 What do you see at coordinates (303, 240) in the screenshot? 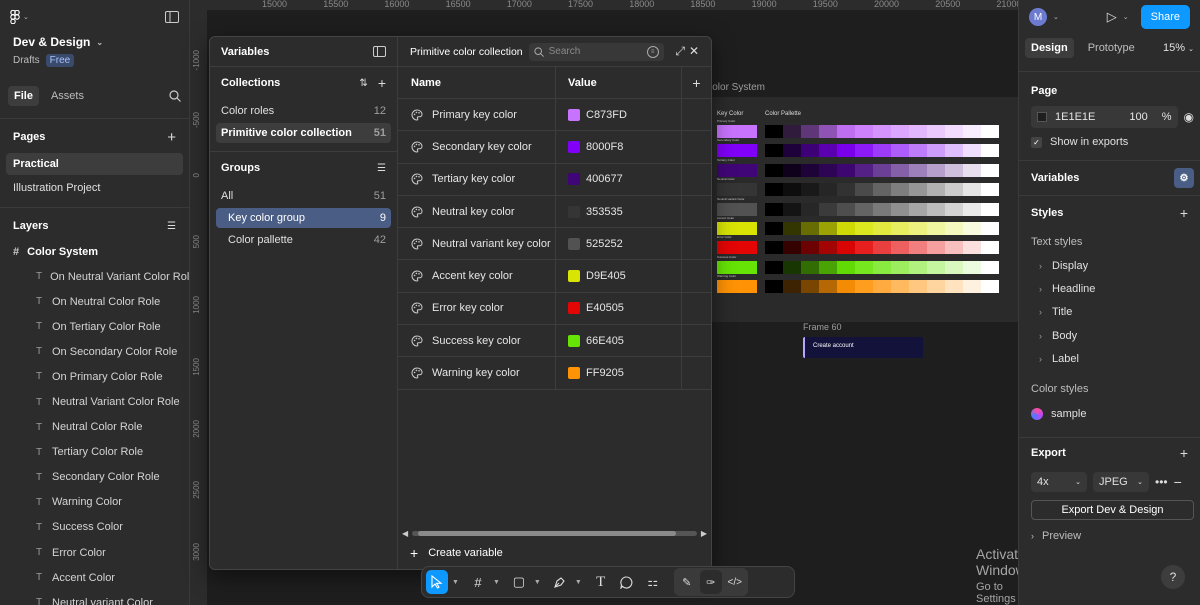
I see `group-item-color-pallette: Color pallette 42` at bounding box center [303, 240].